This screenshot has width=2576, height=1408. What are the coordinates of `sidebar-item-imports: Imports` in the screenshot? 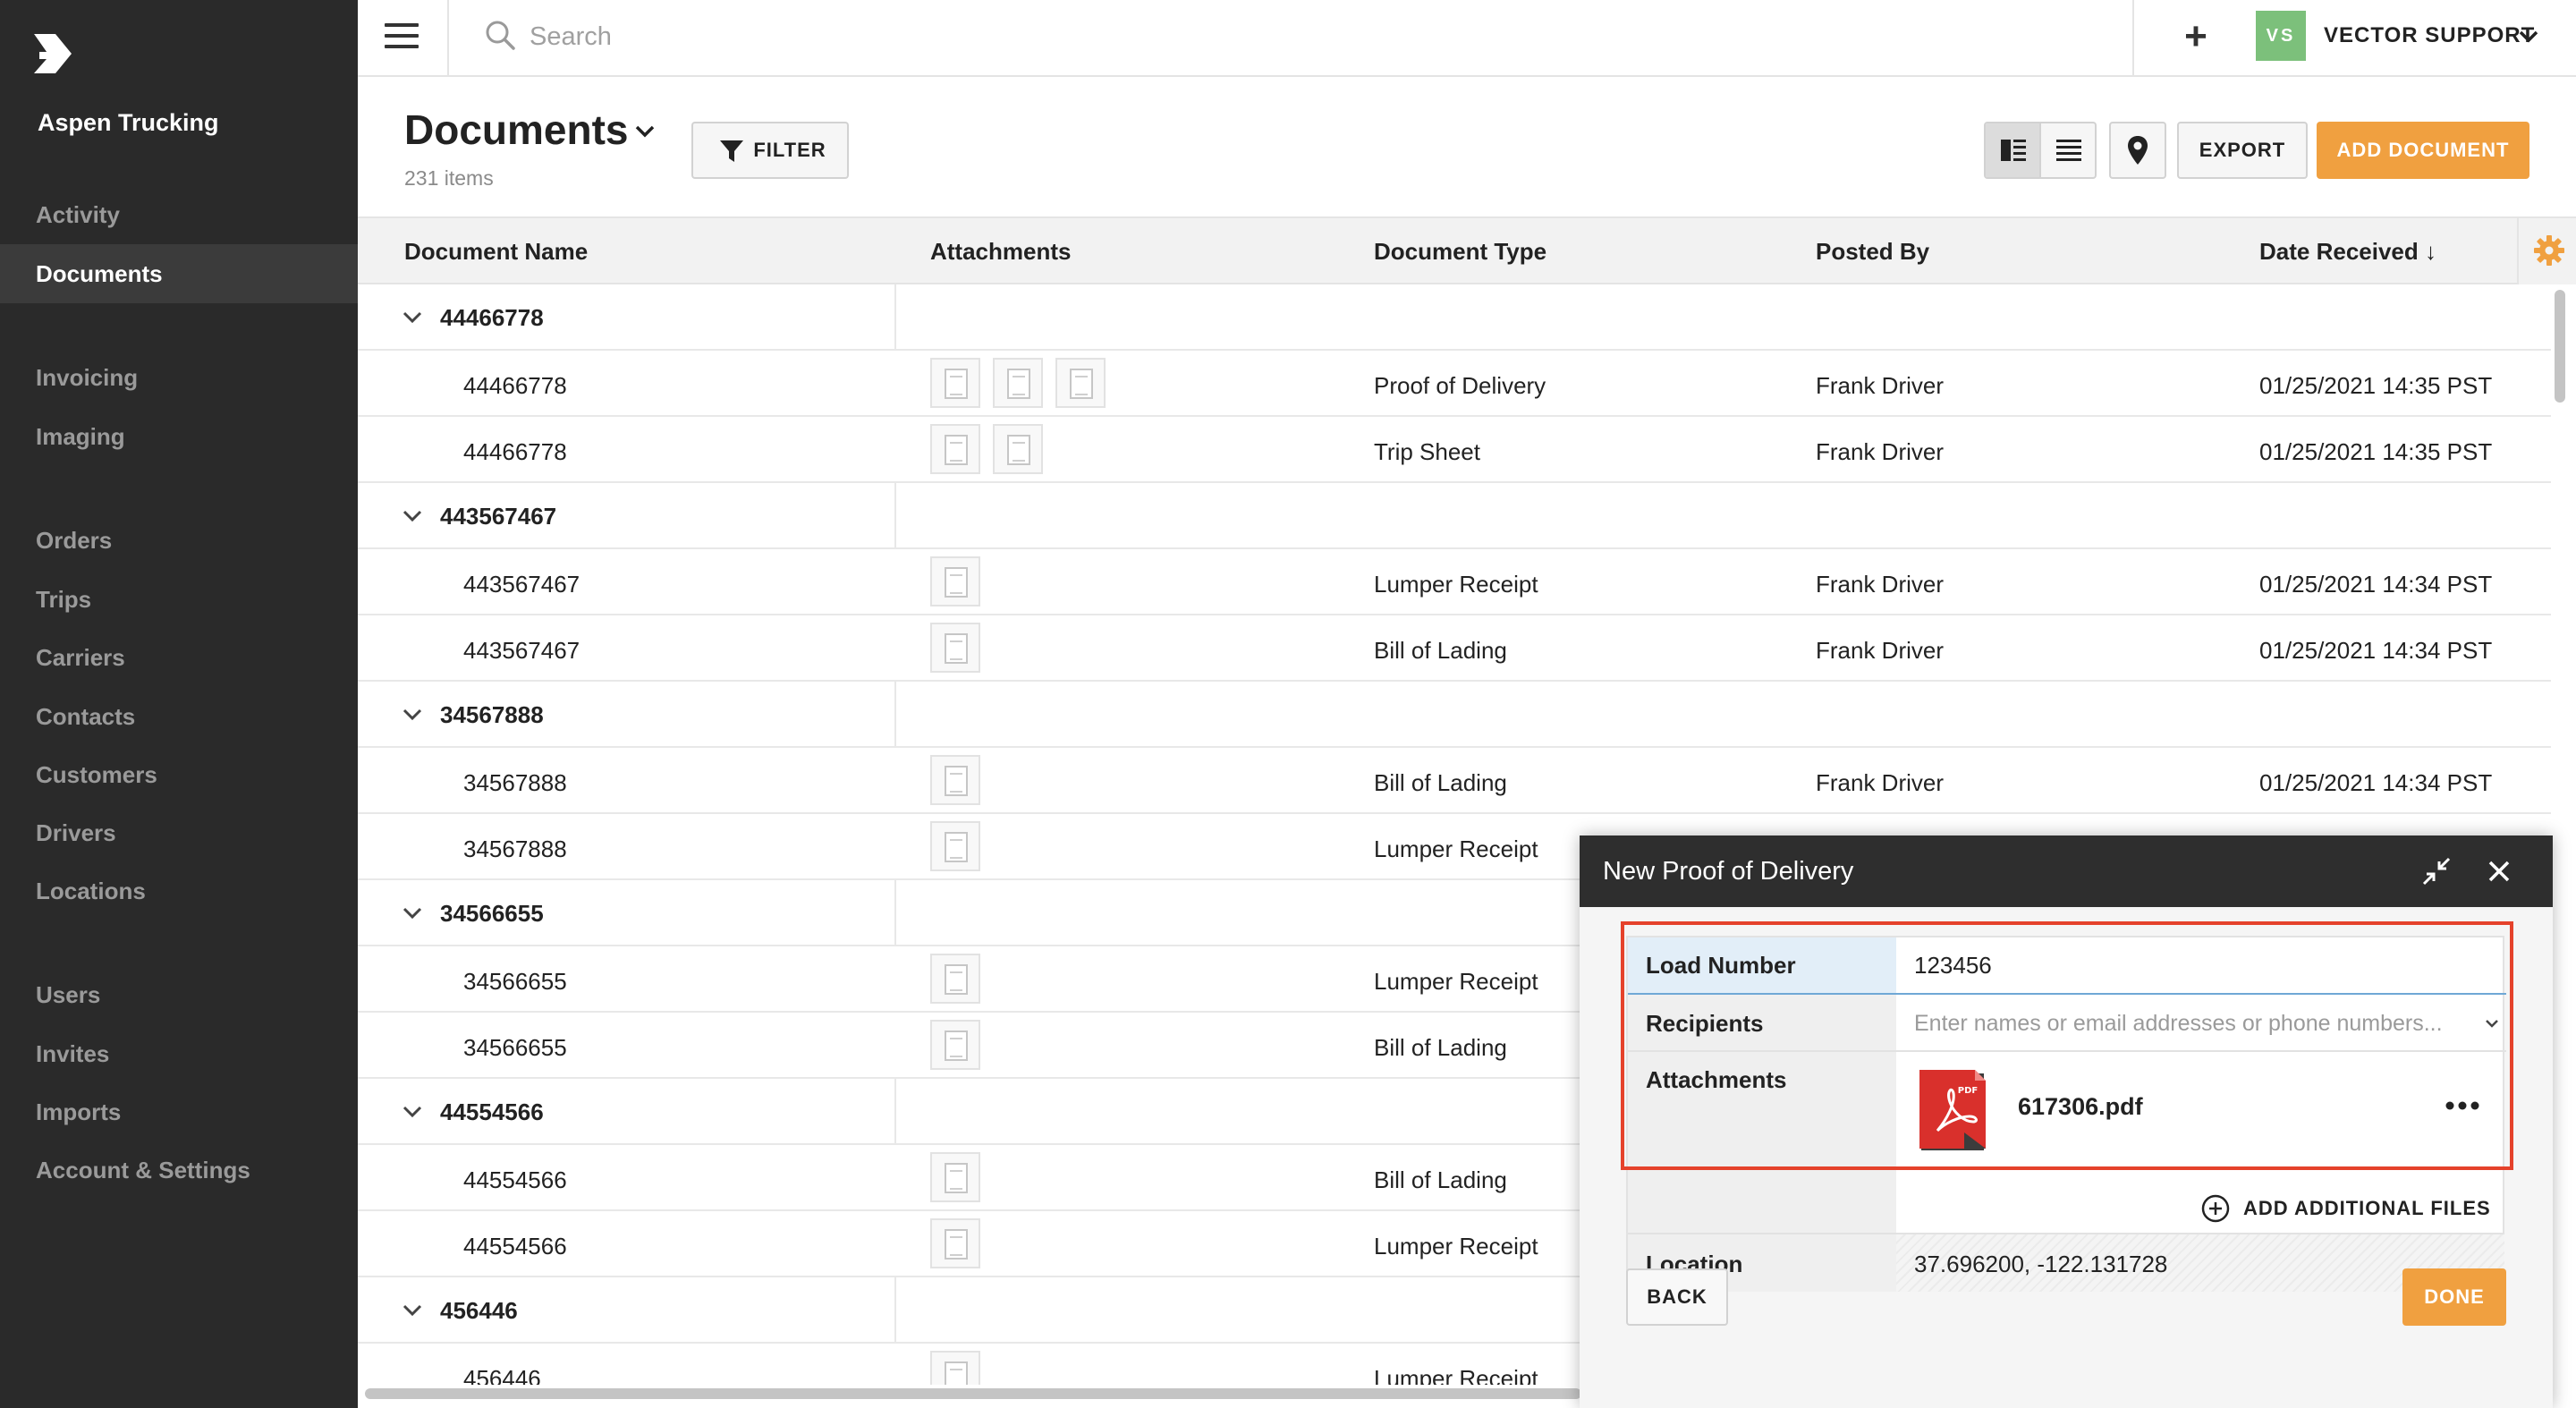 It's located at (179, 1112).